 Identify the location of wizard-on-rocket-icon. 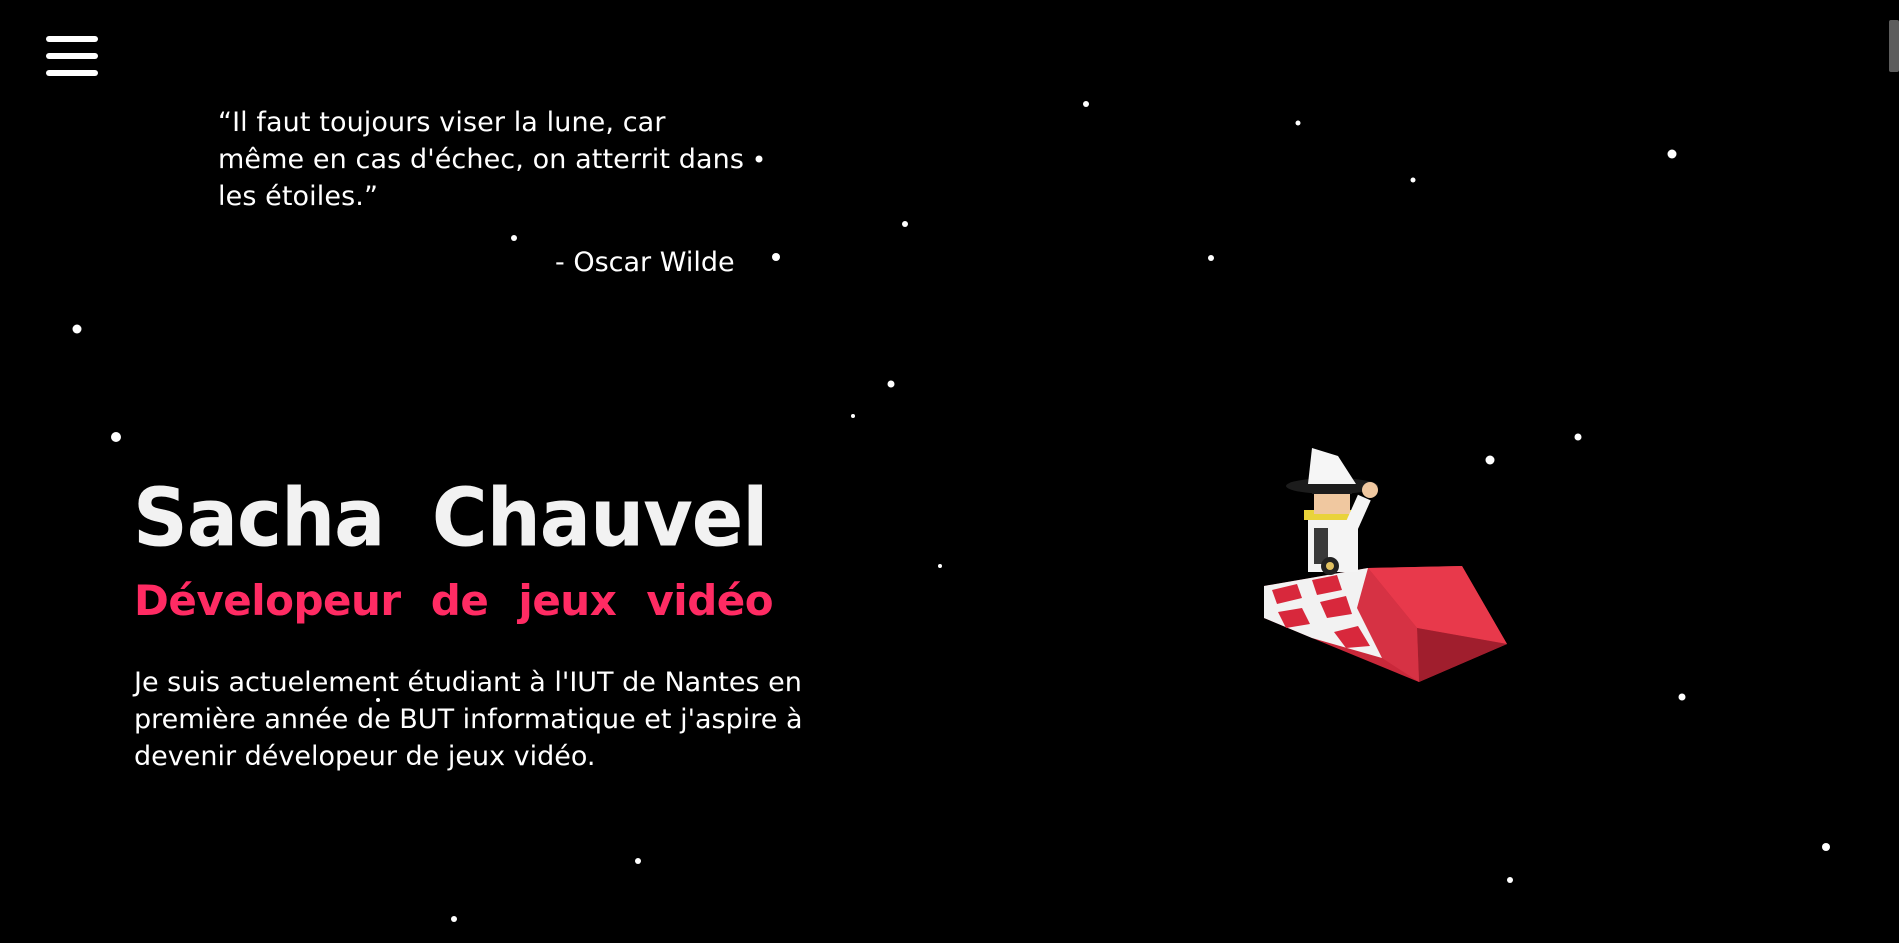
(1385, 565).